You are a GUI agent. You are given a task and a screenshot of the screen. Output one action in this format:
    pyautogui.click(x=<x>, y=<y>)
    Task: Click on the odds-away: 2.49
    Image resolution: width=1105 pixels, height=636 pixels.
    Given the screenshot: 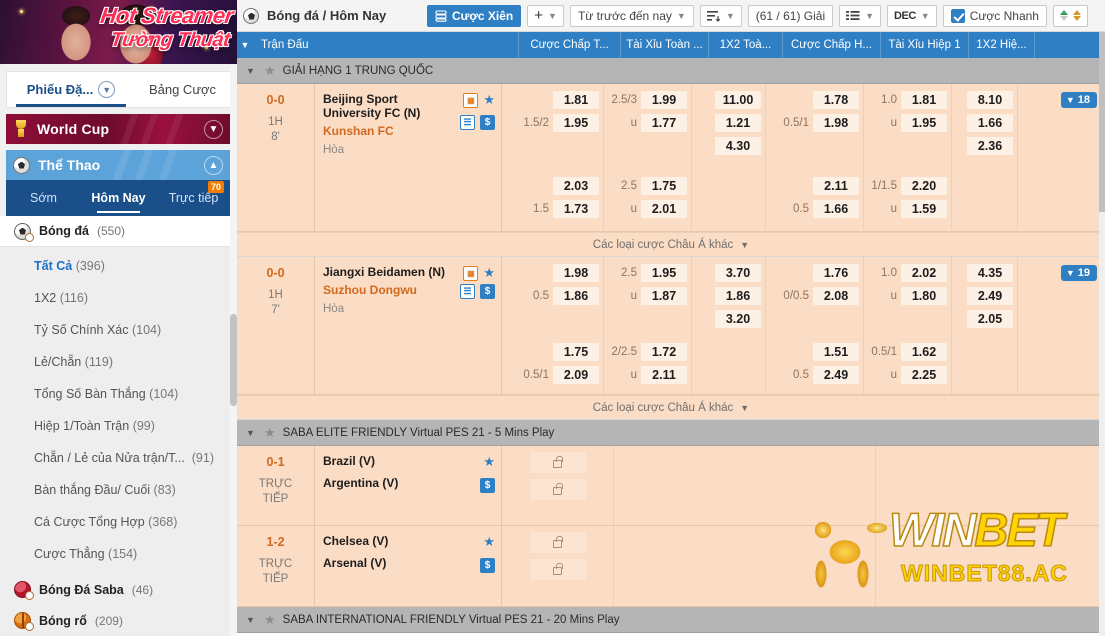 What is the action you would take?
    pyautogui.click(x=836, y=374)
    